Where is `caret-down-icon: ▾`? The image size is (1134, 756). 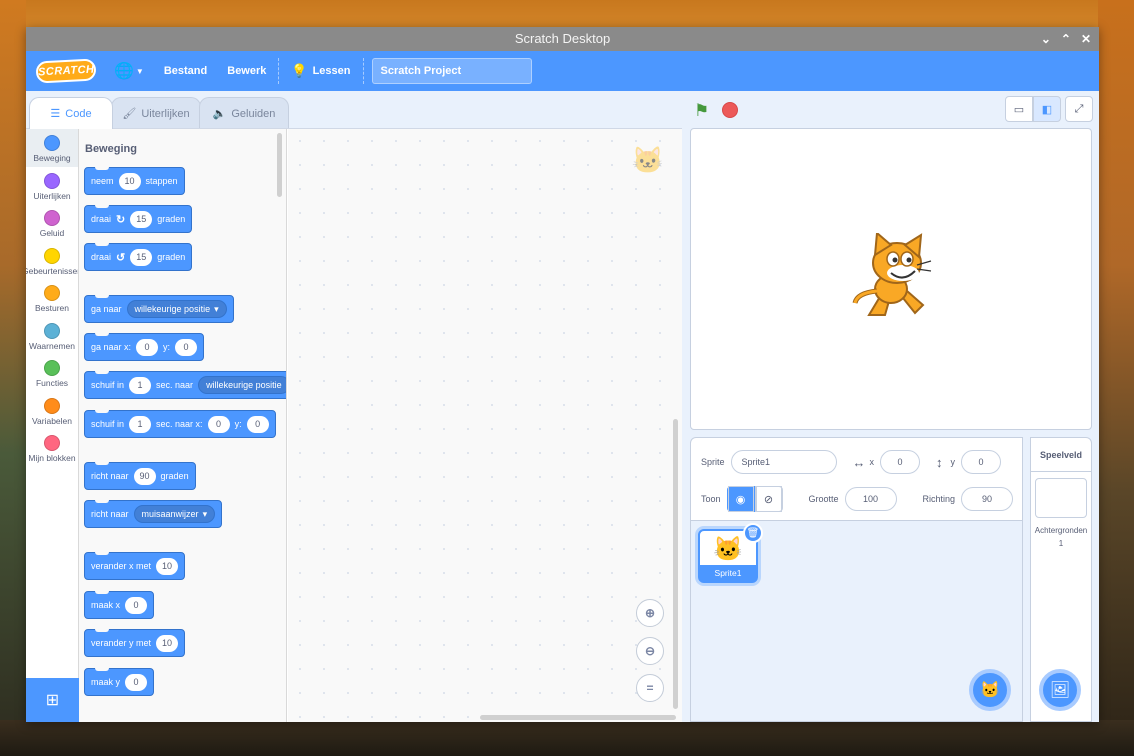 caret-down-icon: ▾ is located at coordinates (216, 308).